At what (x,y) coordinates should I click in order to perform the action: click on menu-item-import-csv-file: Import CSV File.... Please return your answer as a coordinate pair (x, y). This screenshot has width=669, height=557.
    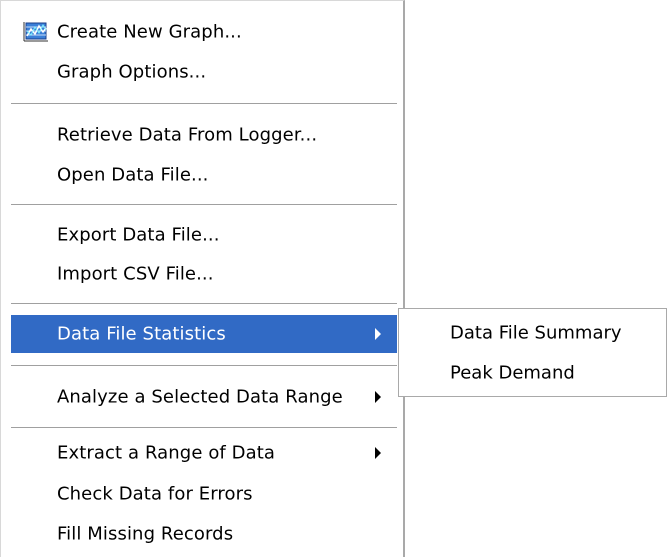
    Looking at the image, I should click on (204, 274).